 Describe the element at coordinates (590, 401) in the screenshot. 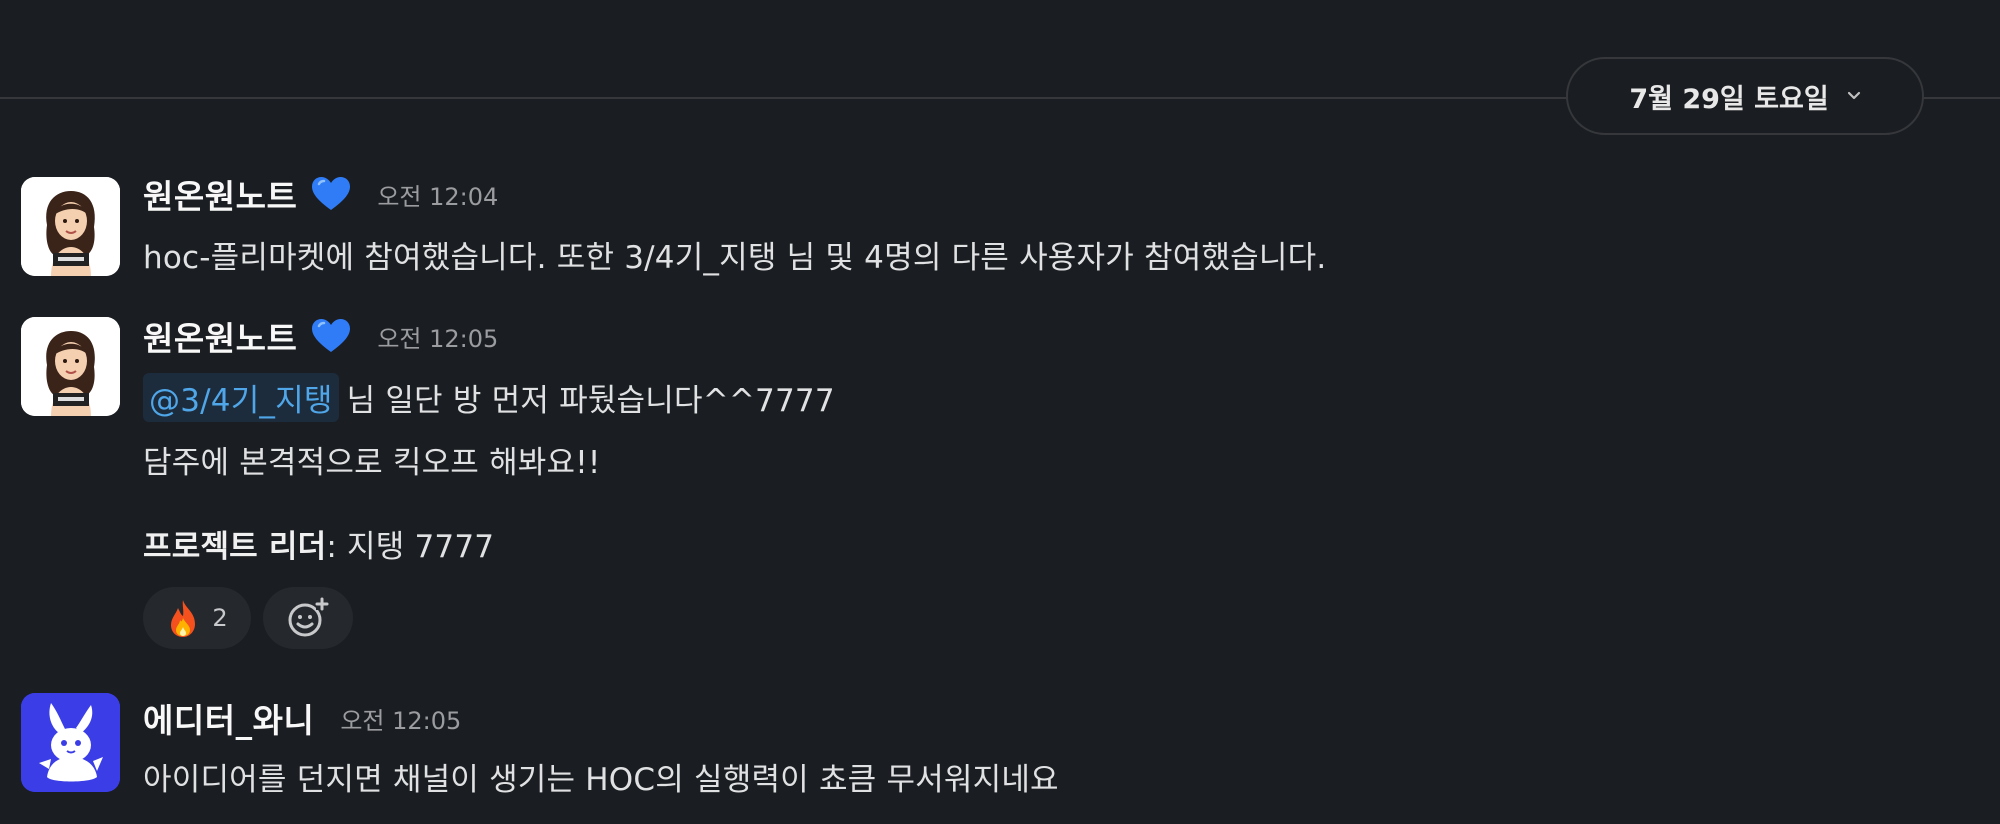

I see `message-text: 님 일단 방 먼저 파뒀습니다^^7777` at that location.